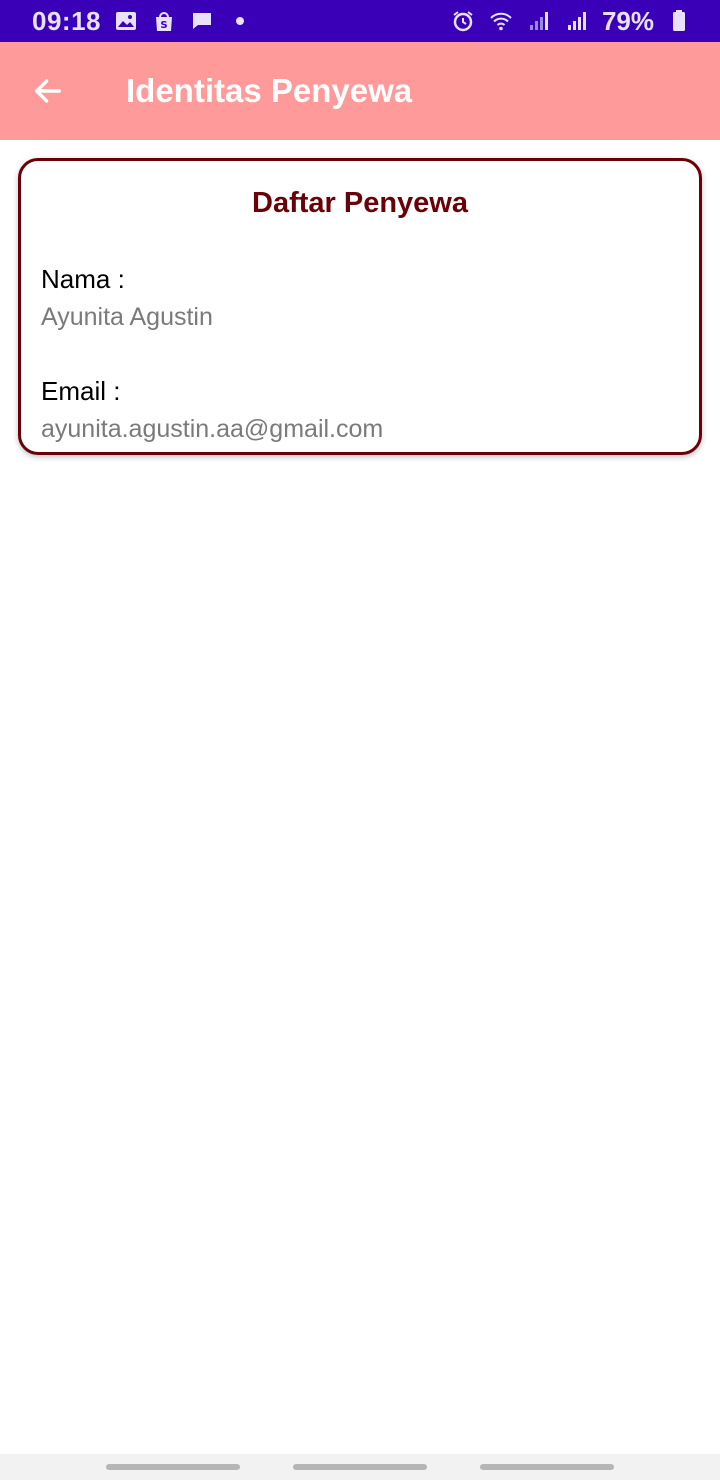 The height and width of the screenshot is (1480, 720). I want to click on nav-back-button, so click(546, 1467).